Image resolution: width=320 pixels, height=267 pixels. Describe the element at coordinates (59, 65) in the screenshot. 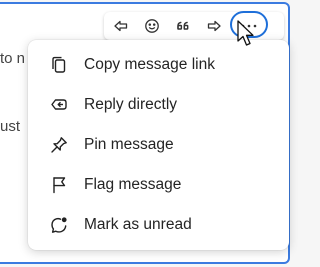

I see `copy-link-icon` at that location.